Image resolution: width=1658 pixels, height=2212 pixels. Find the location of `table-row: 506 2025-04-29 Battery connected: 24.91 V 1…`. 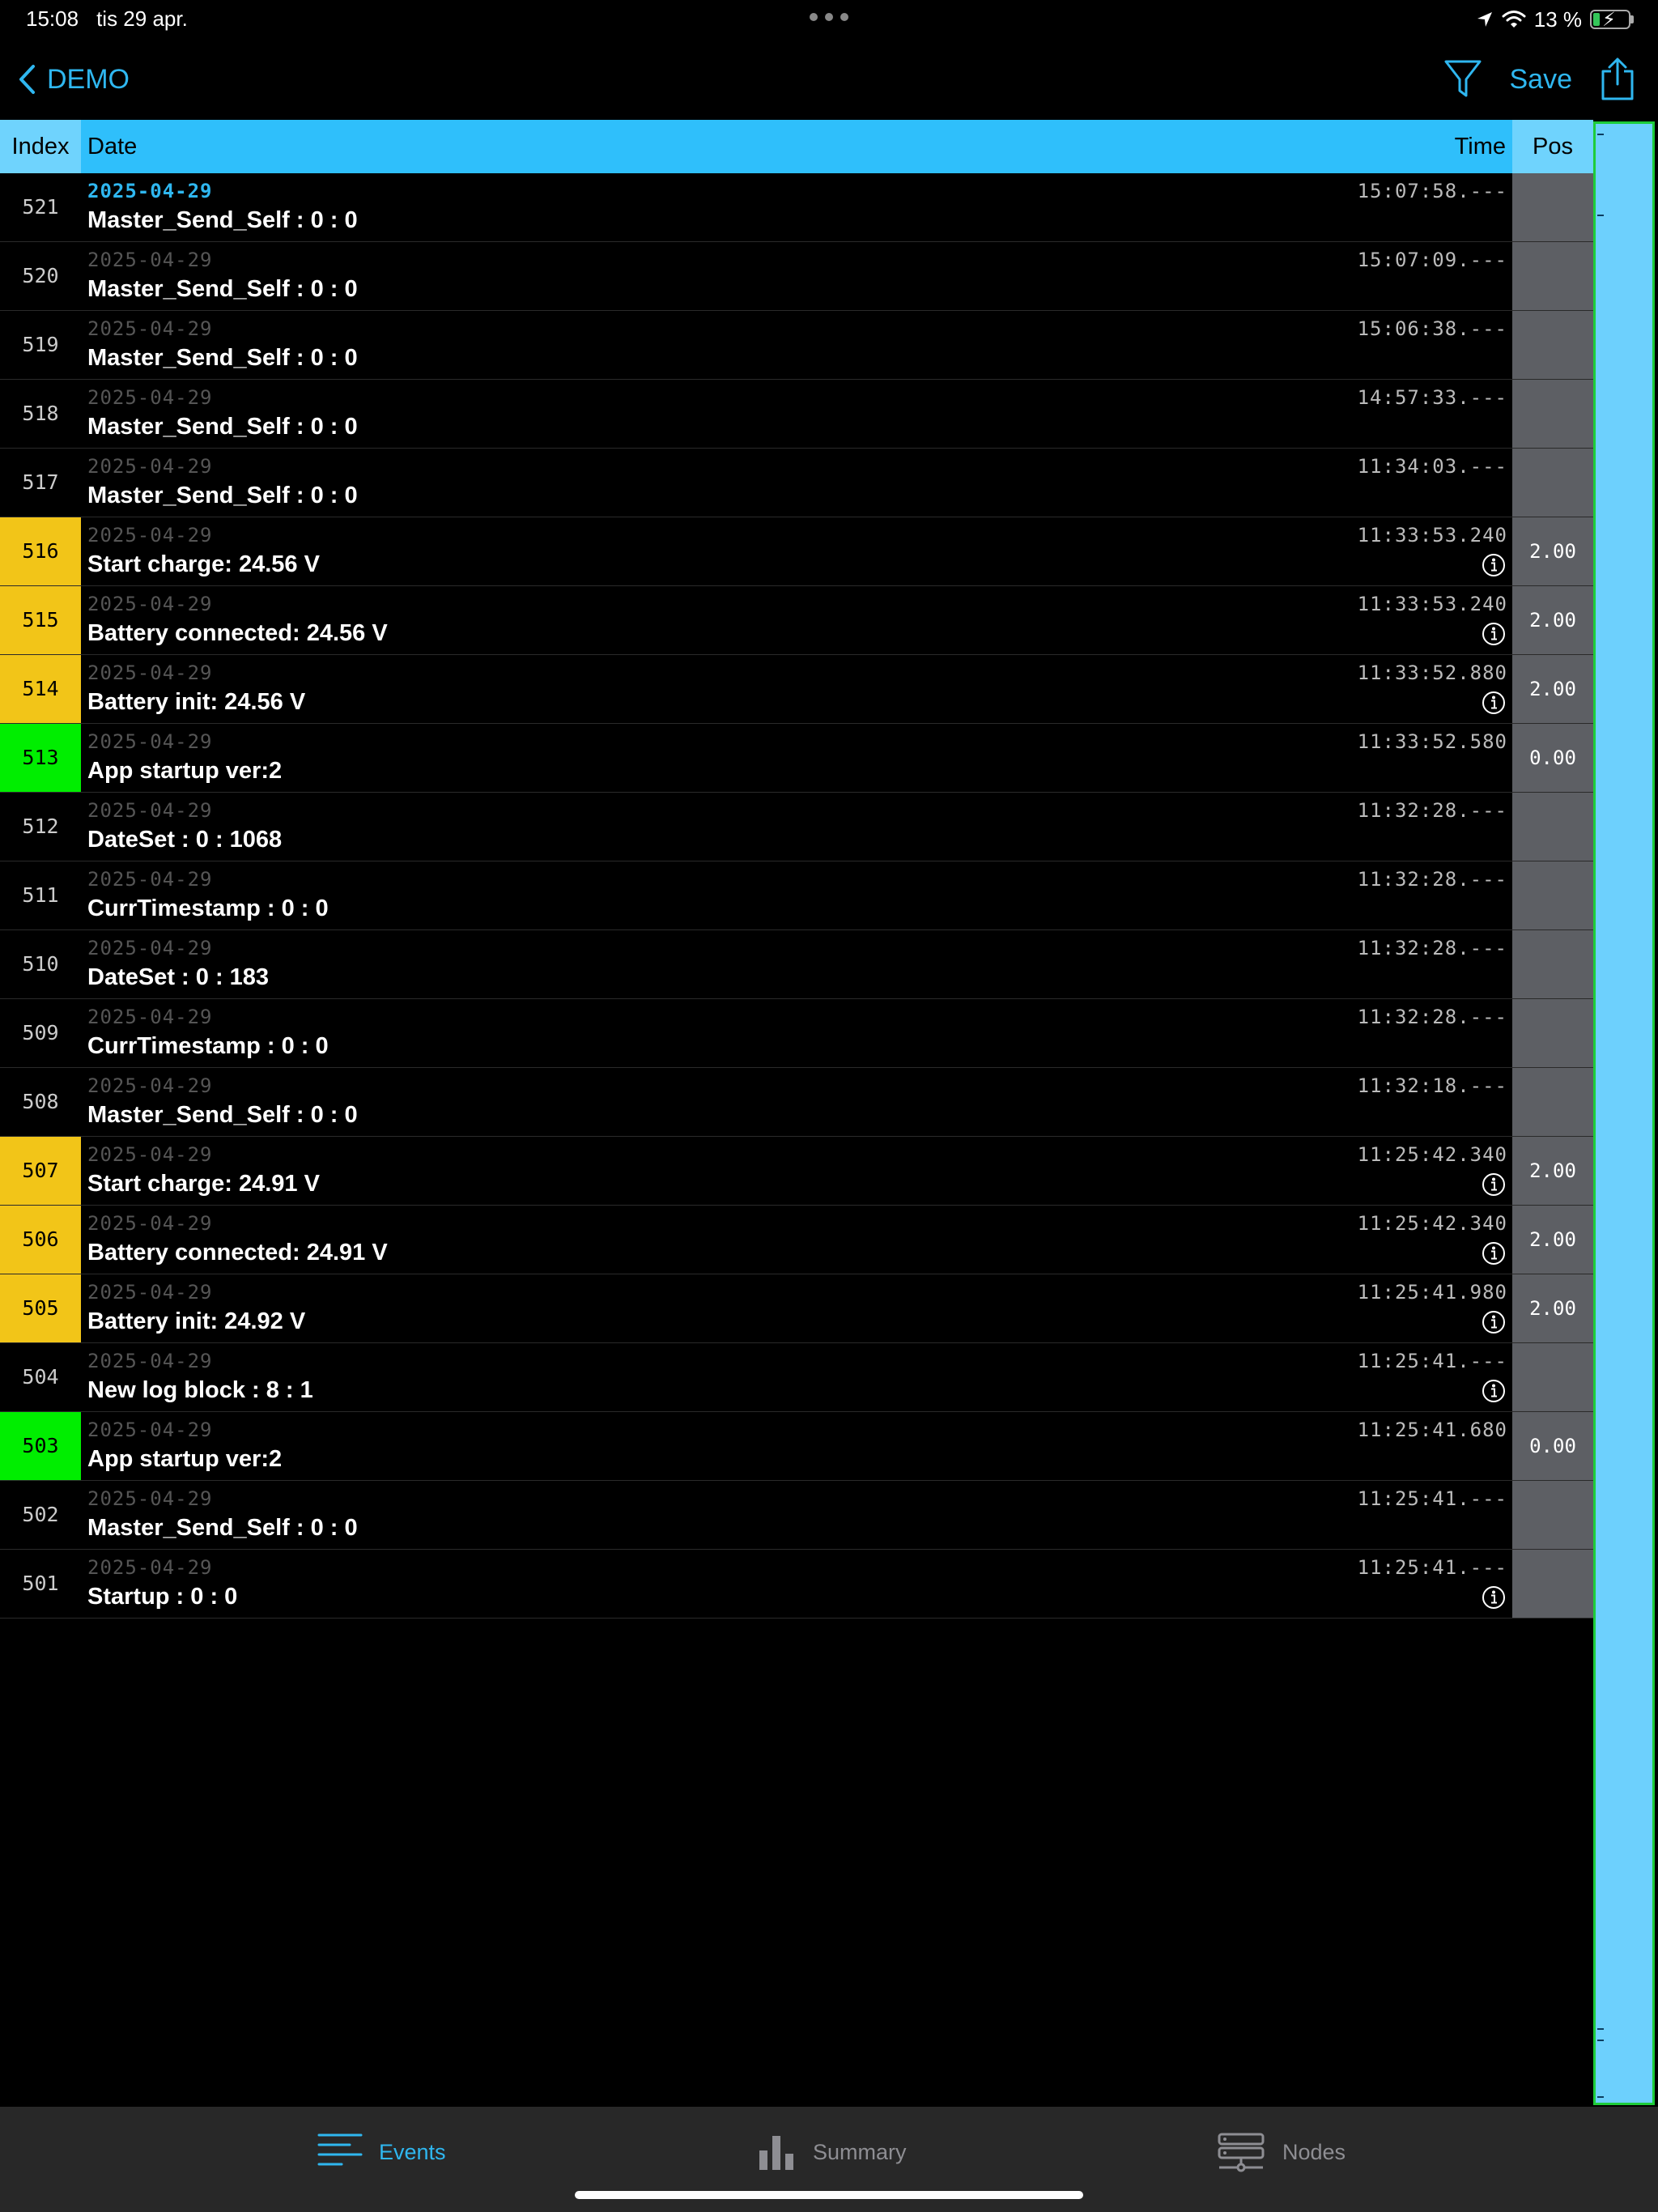

table-row: 506 2025-04-29 Battery connected: 24.91 V 1… is located at coordinates (796, 1240).